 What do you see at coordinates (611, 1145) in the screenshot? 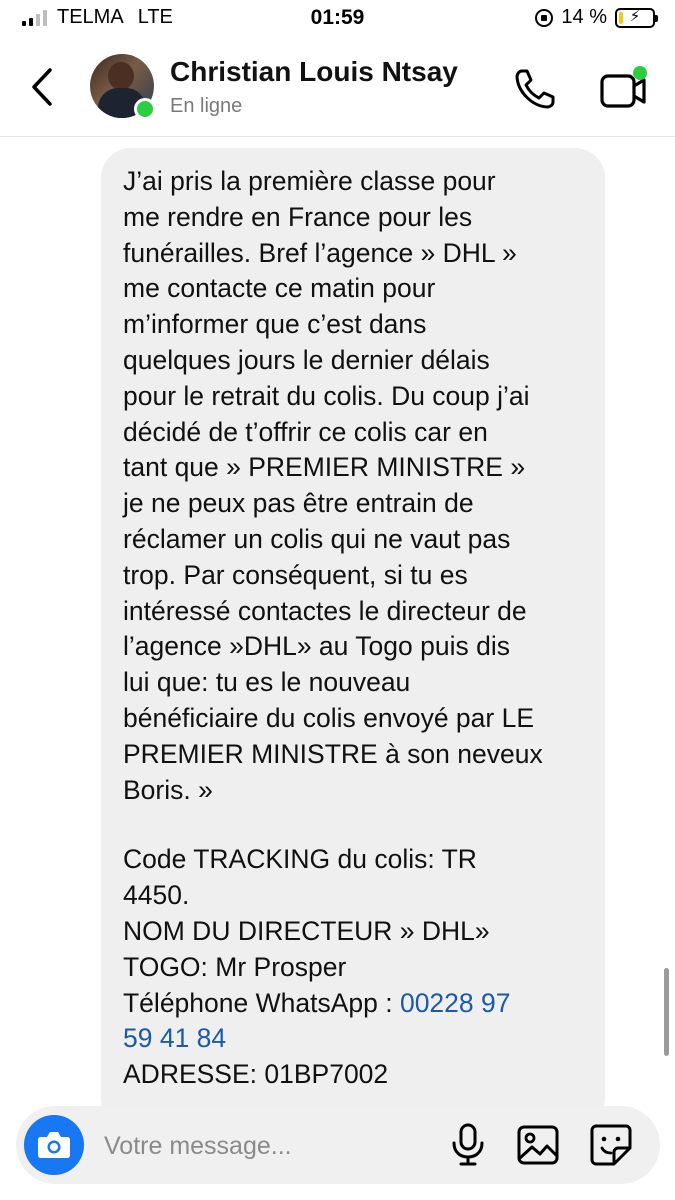
I see `sticker-icon` at bounding box center [611, 1145].